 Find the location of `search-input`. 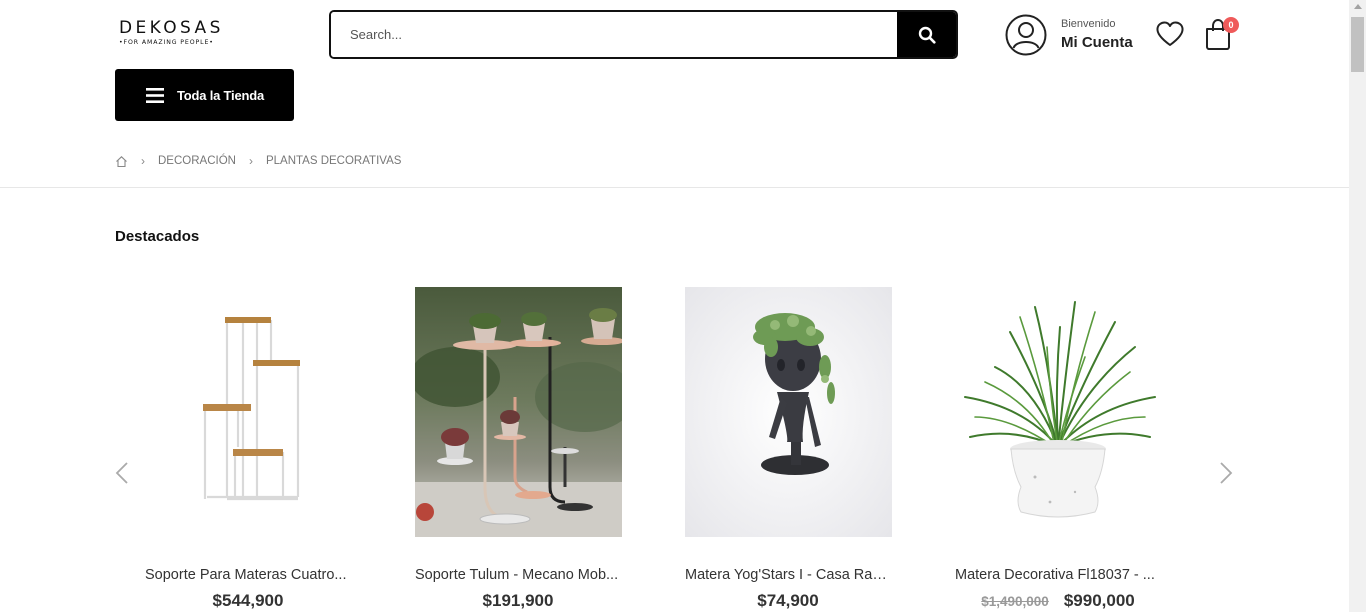

search-input is located at coordinates (614, 34).